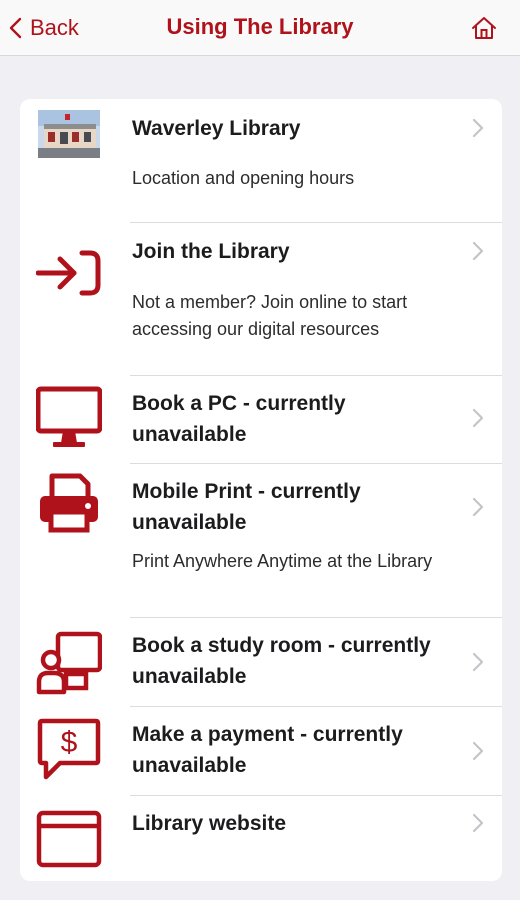 This screenshot has height=900, width=520. Describe the element at coordinates (69, 419) in the screenshot. I see `monitor-icon` at that location.